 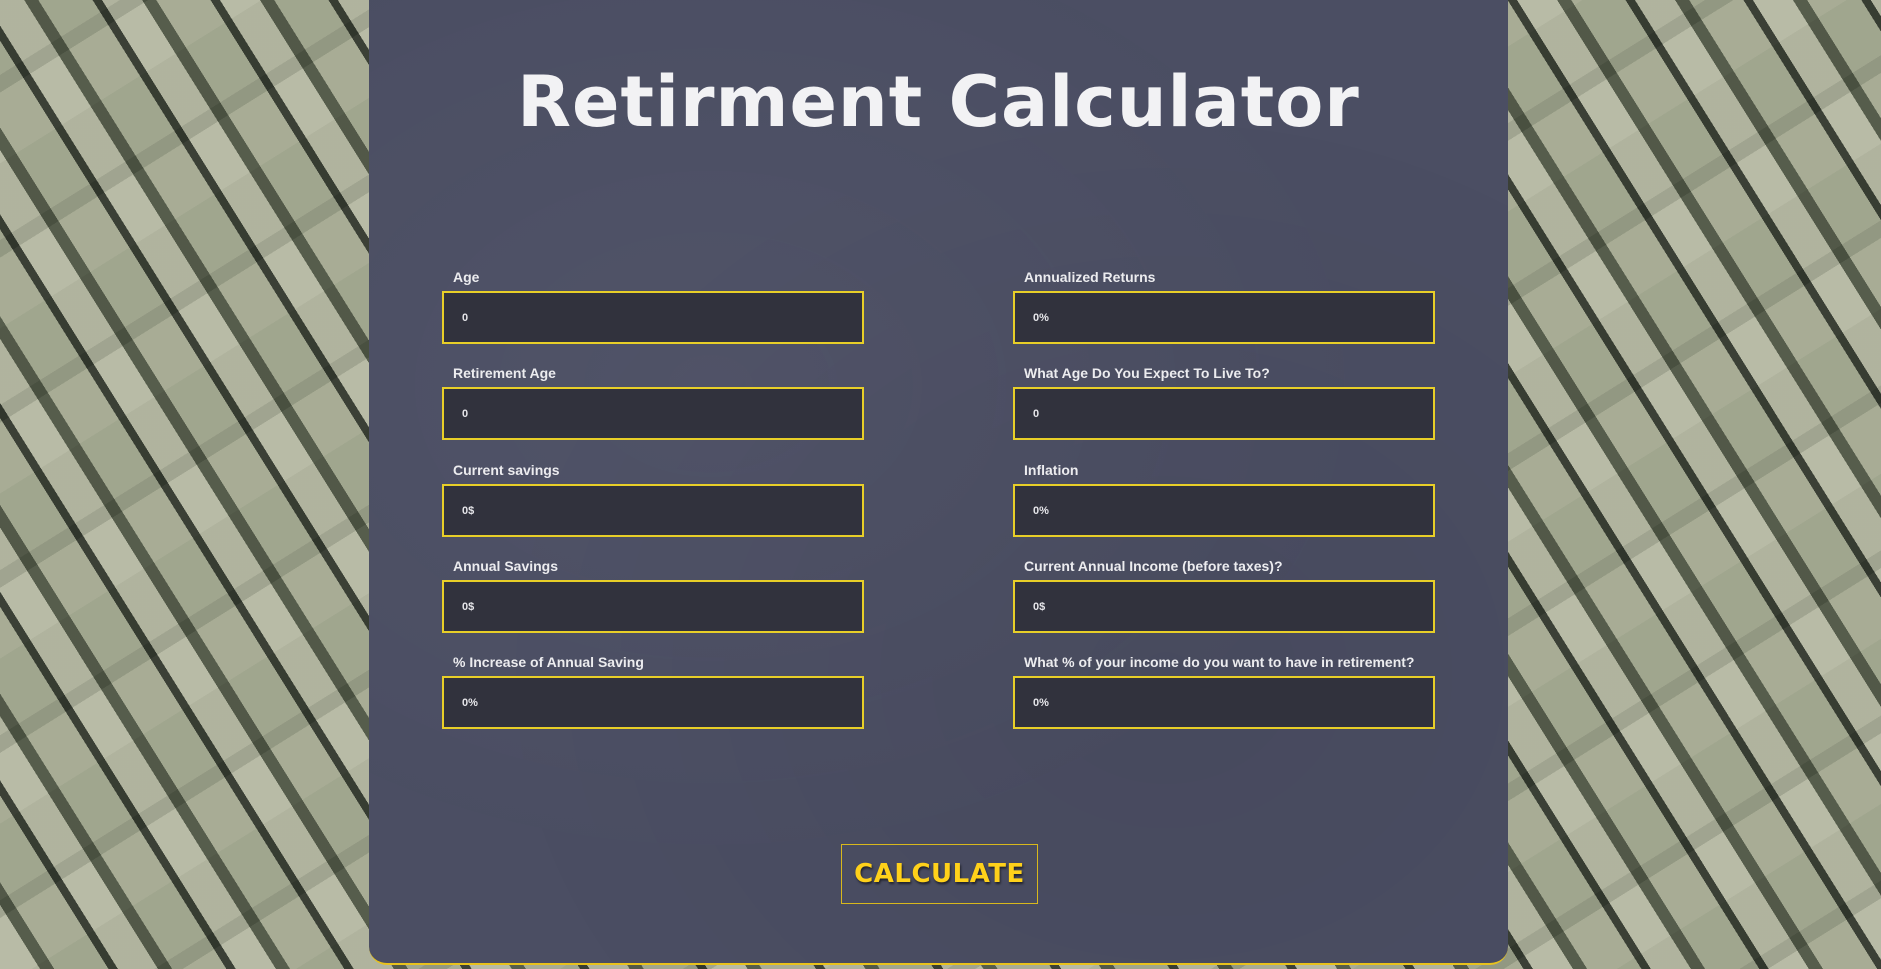 What do you see at coordinates (653, 702) in the screenshot?
I see `savings-increase-input` at bounding box center [653, 702].